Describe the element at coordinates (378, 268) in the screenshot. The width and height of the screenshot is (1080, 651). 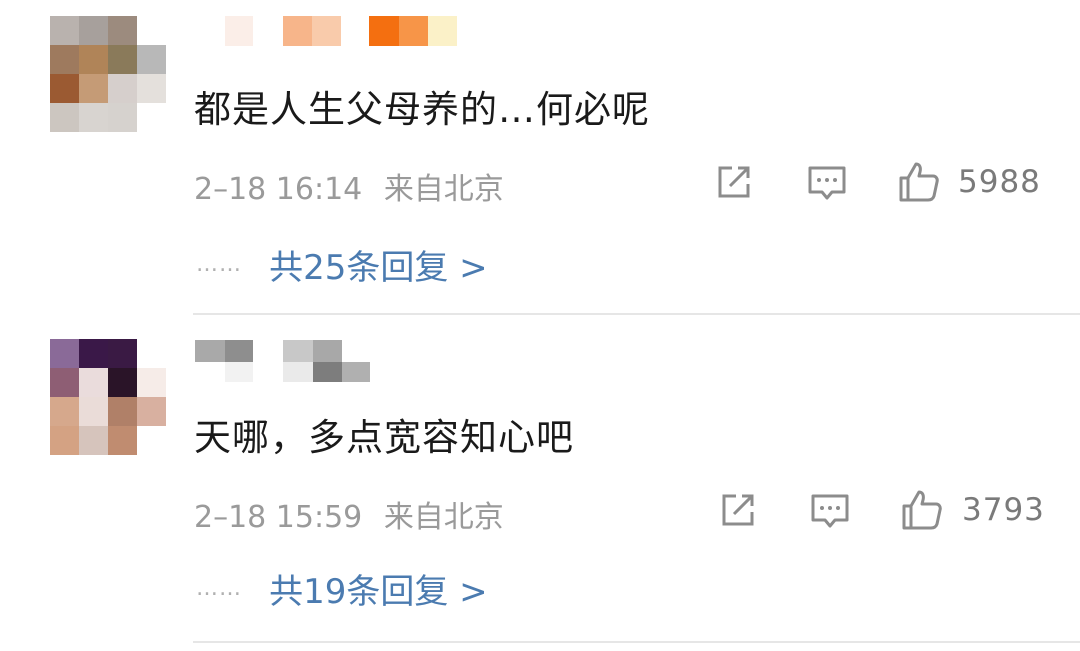
I see `view-replies-link: 共25条回复 >` at that location.